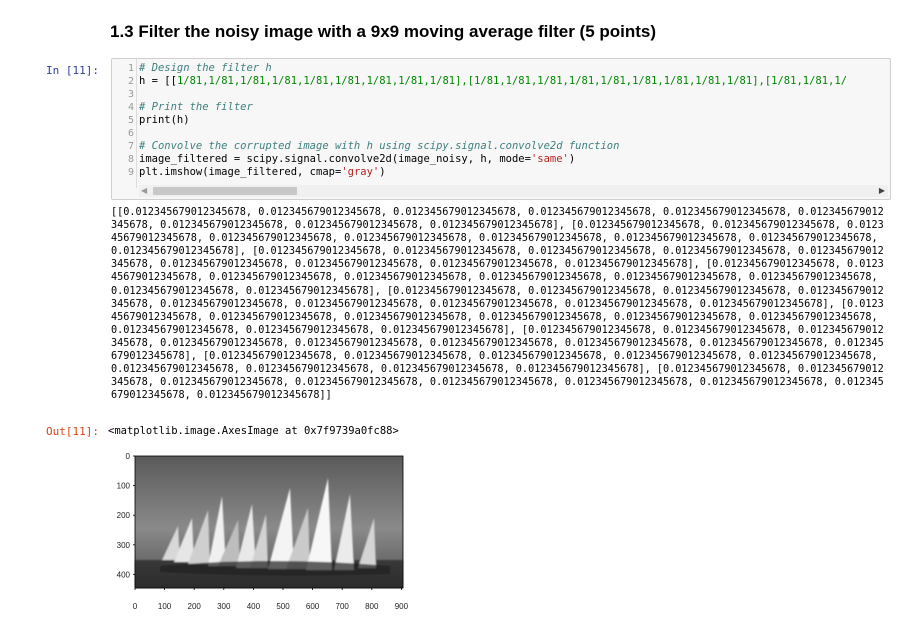 Image resolution: width=911 pixels, height=619 pixels. Describe the element at coordinates (124, 486) in the screenshot. I see `y-tick-label: 100` at that location.